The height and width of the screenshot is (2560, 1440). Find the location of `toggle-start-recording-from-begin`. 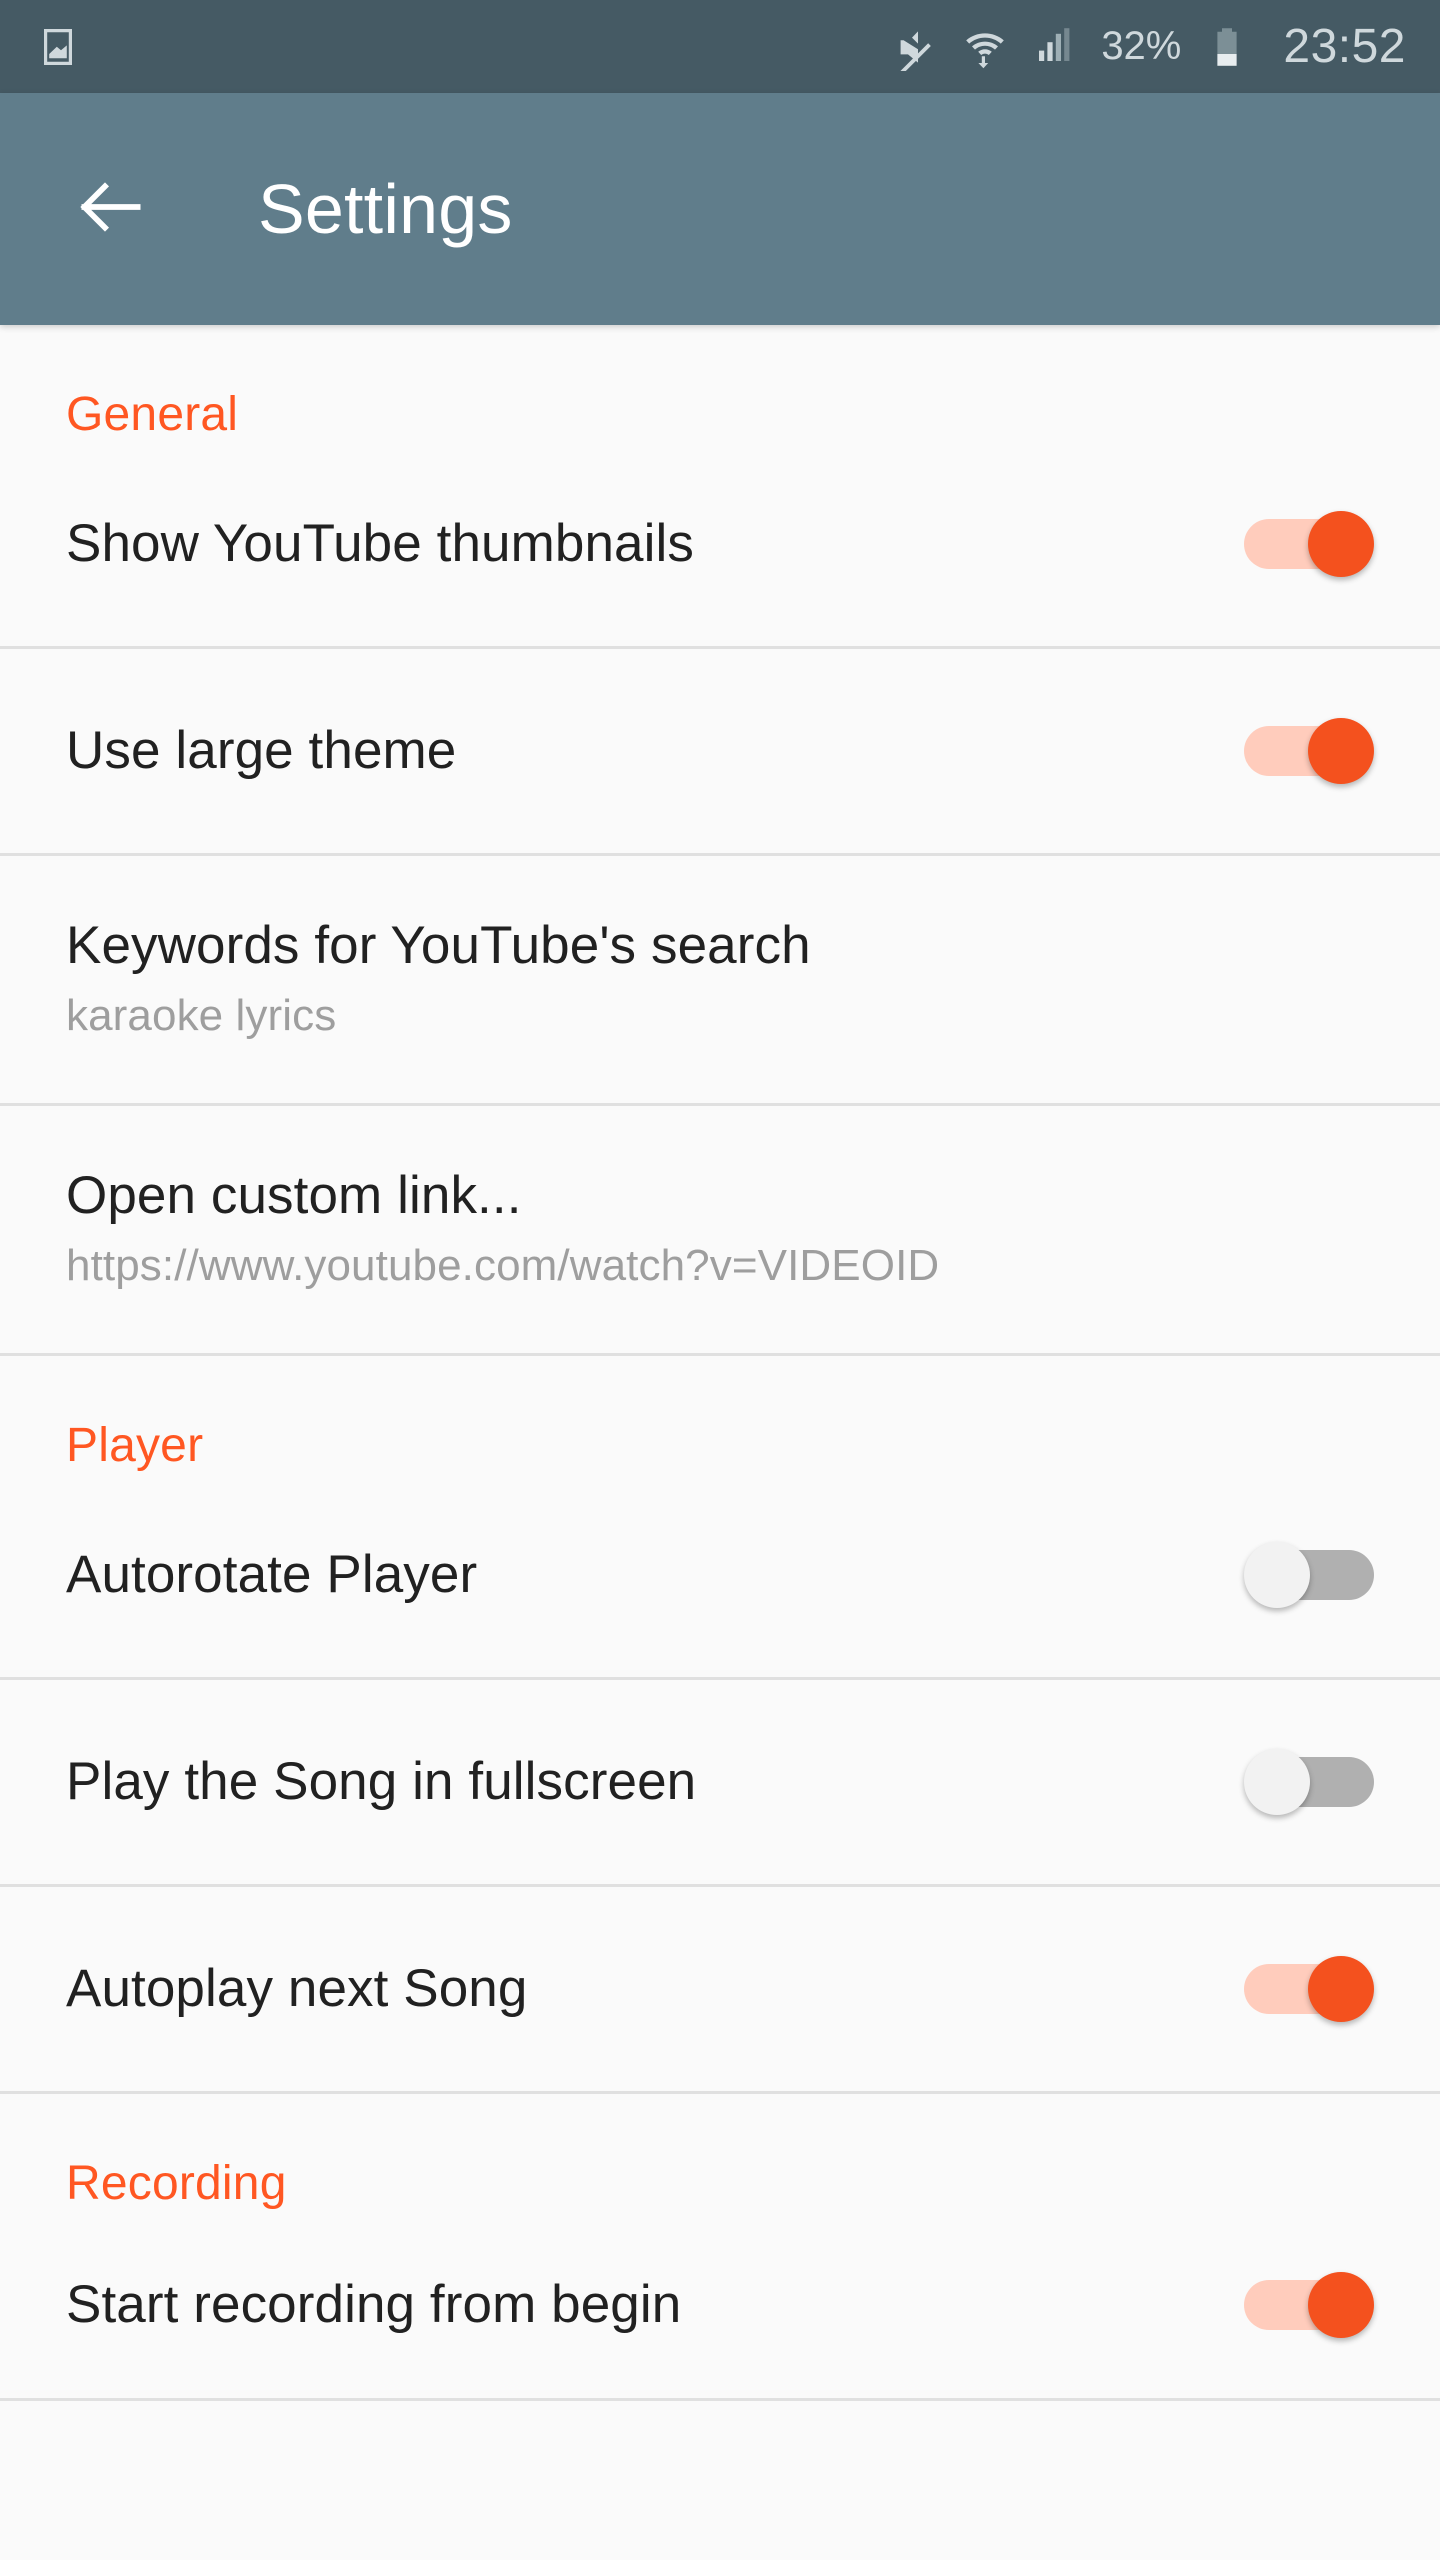

toggle-start-recording-from-begin is located at coordinates (1309, 2304).